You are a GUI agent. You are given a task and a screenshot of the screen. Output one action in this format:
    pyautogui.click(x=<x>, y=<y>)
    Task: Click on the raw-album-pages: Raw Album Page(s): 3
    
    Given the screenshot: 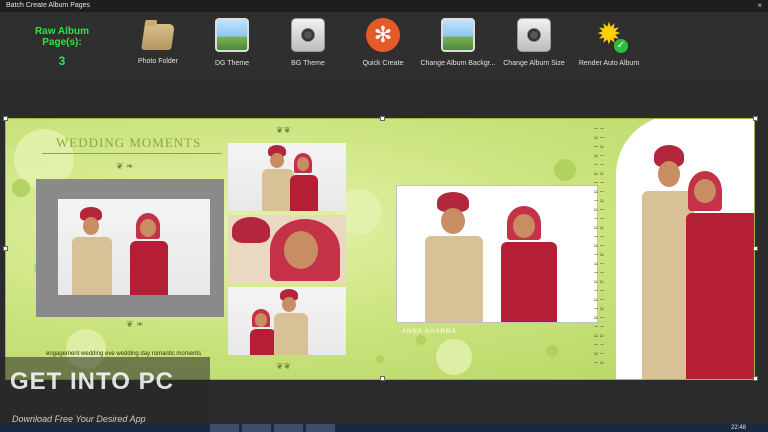 What is the action you would take?
    pyautogui.click(x=62, y=47)
    